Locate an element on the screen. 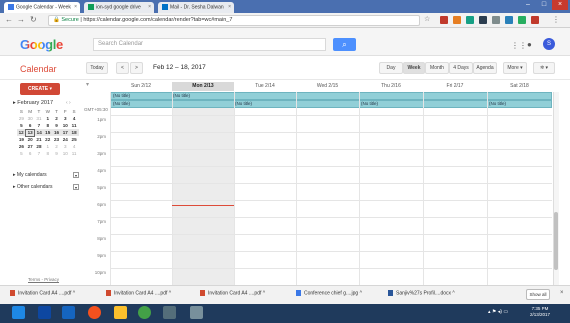 The width and height of the screenshot is (570, 323). app-icon is located at coordinates (169, 312).